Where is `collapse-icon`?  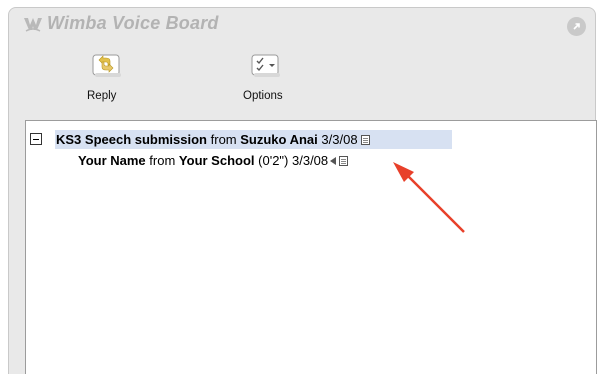
collapse-icon is located at coordinates (36, 139).